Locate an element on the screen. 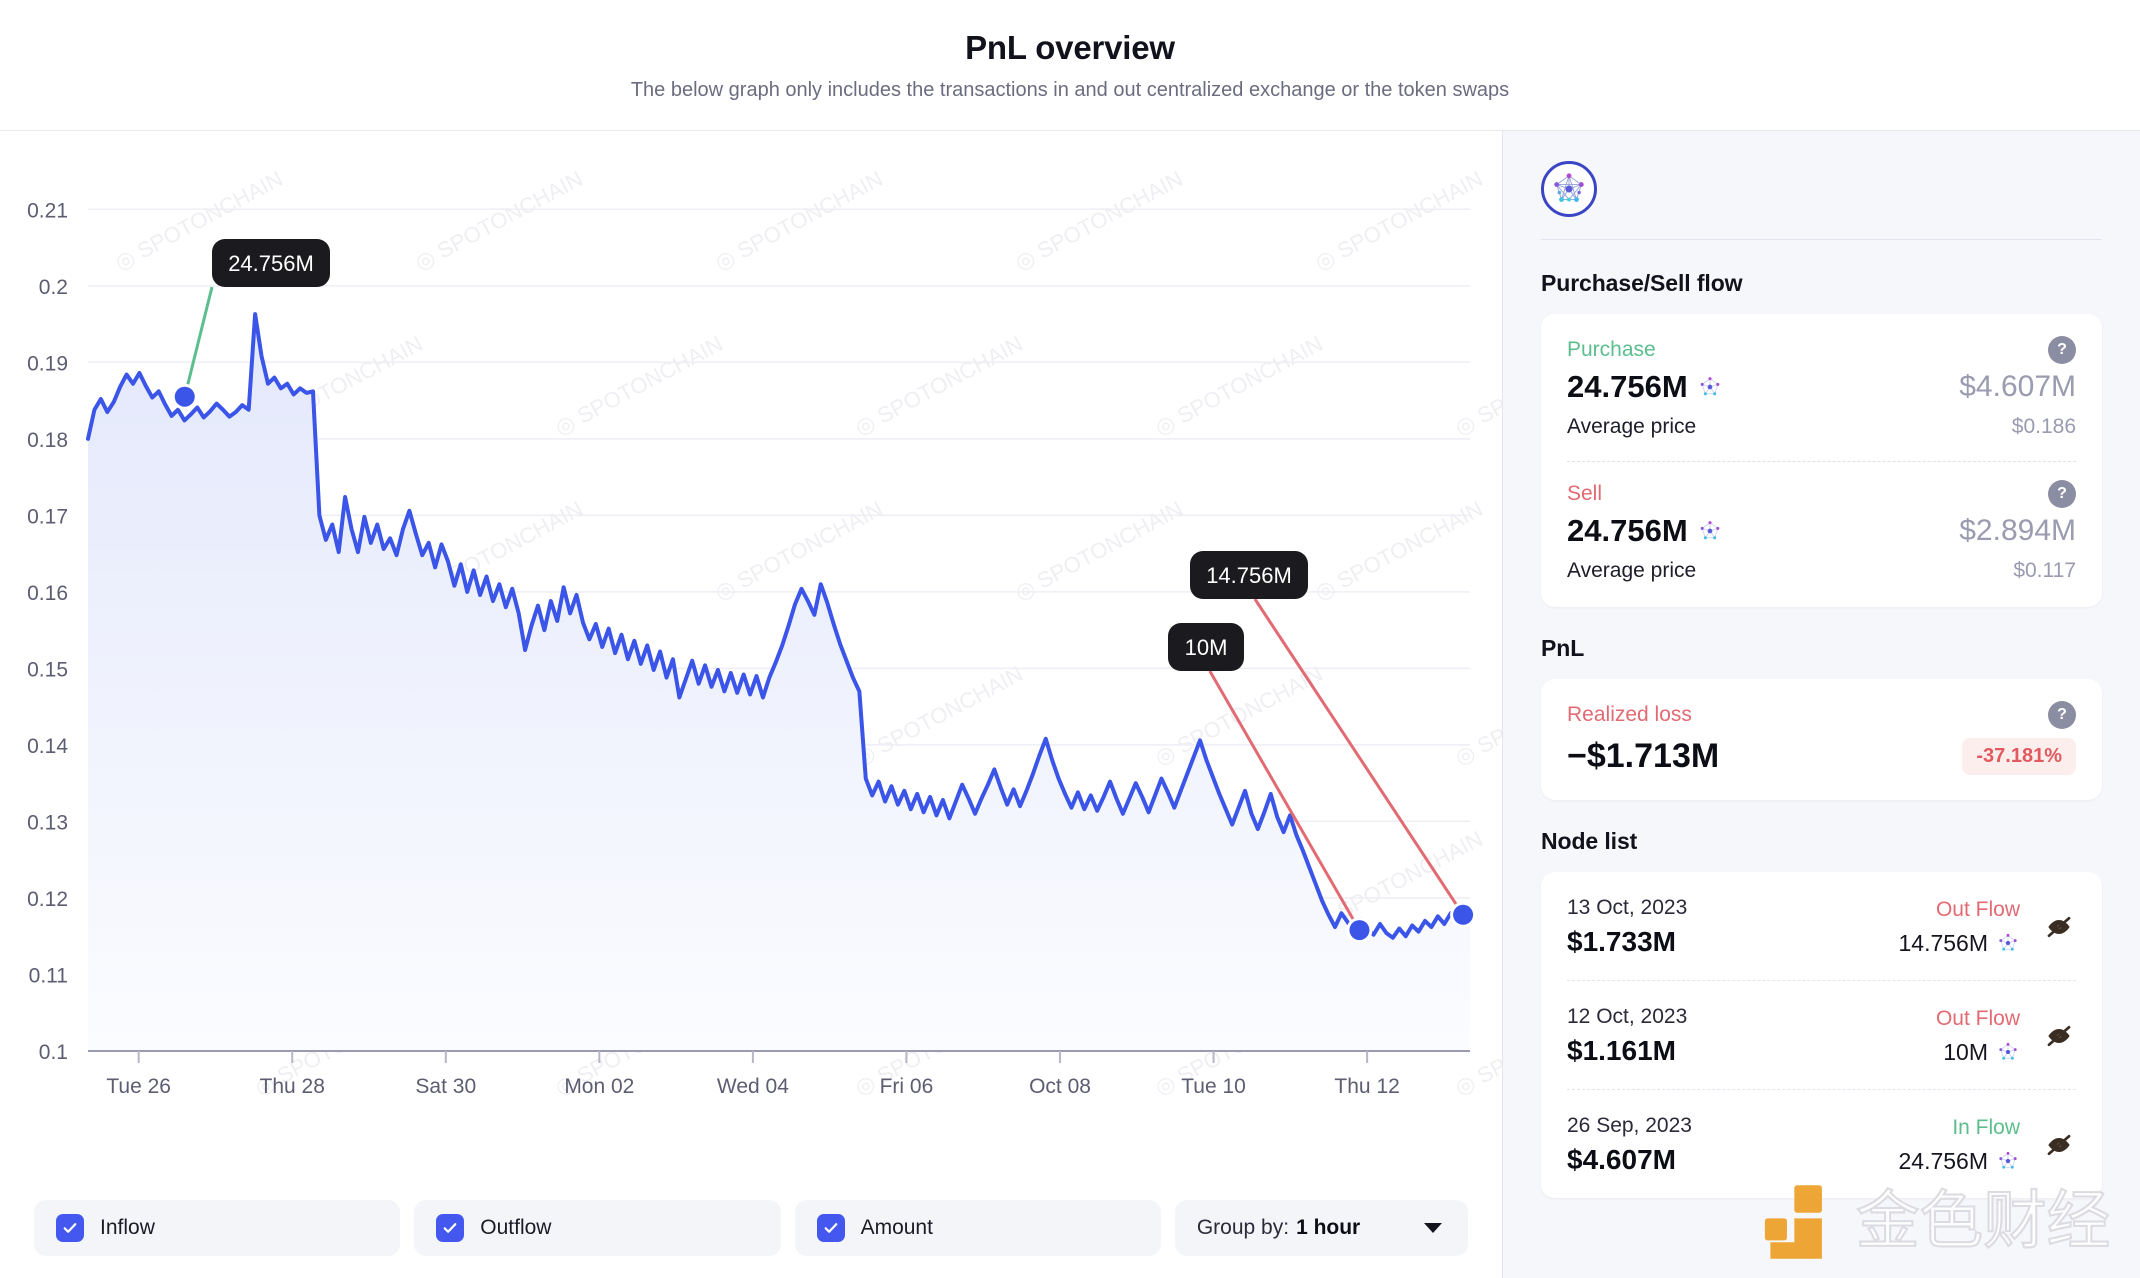  sell-avg-value: $0.117 is located at coordinates (2044, 570).